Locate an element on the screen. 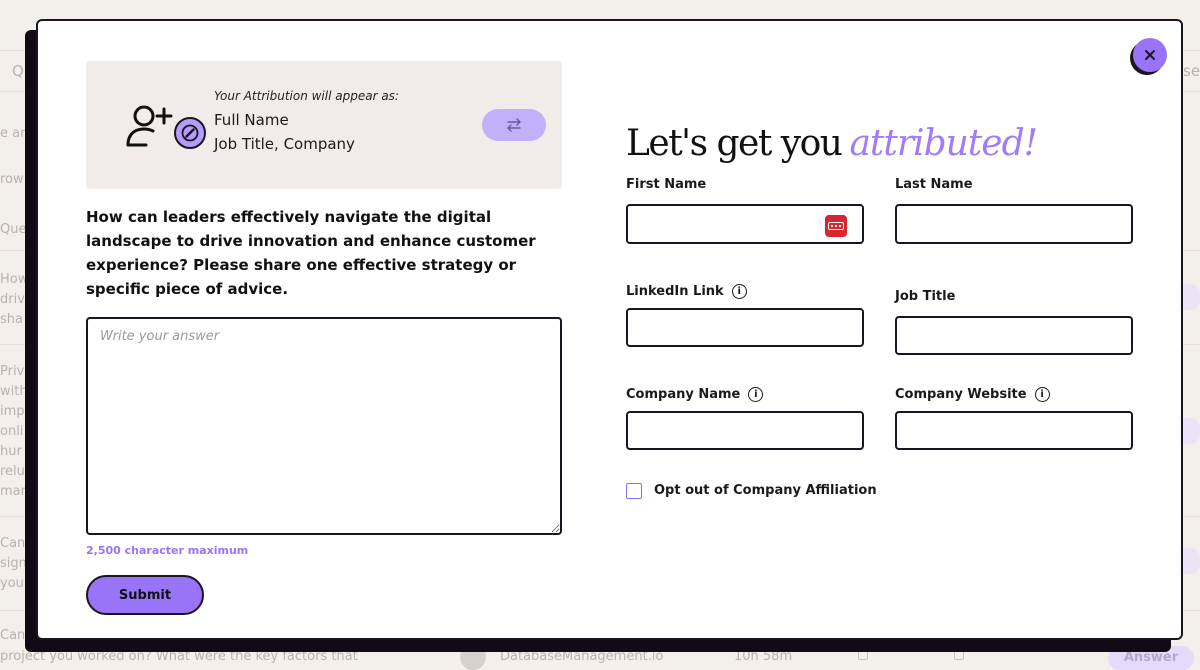 This screenshot has height=670, width=1200. heading-main: Let's get you is located at coordinates (734, 143).